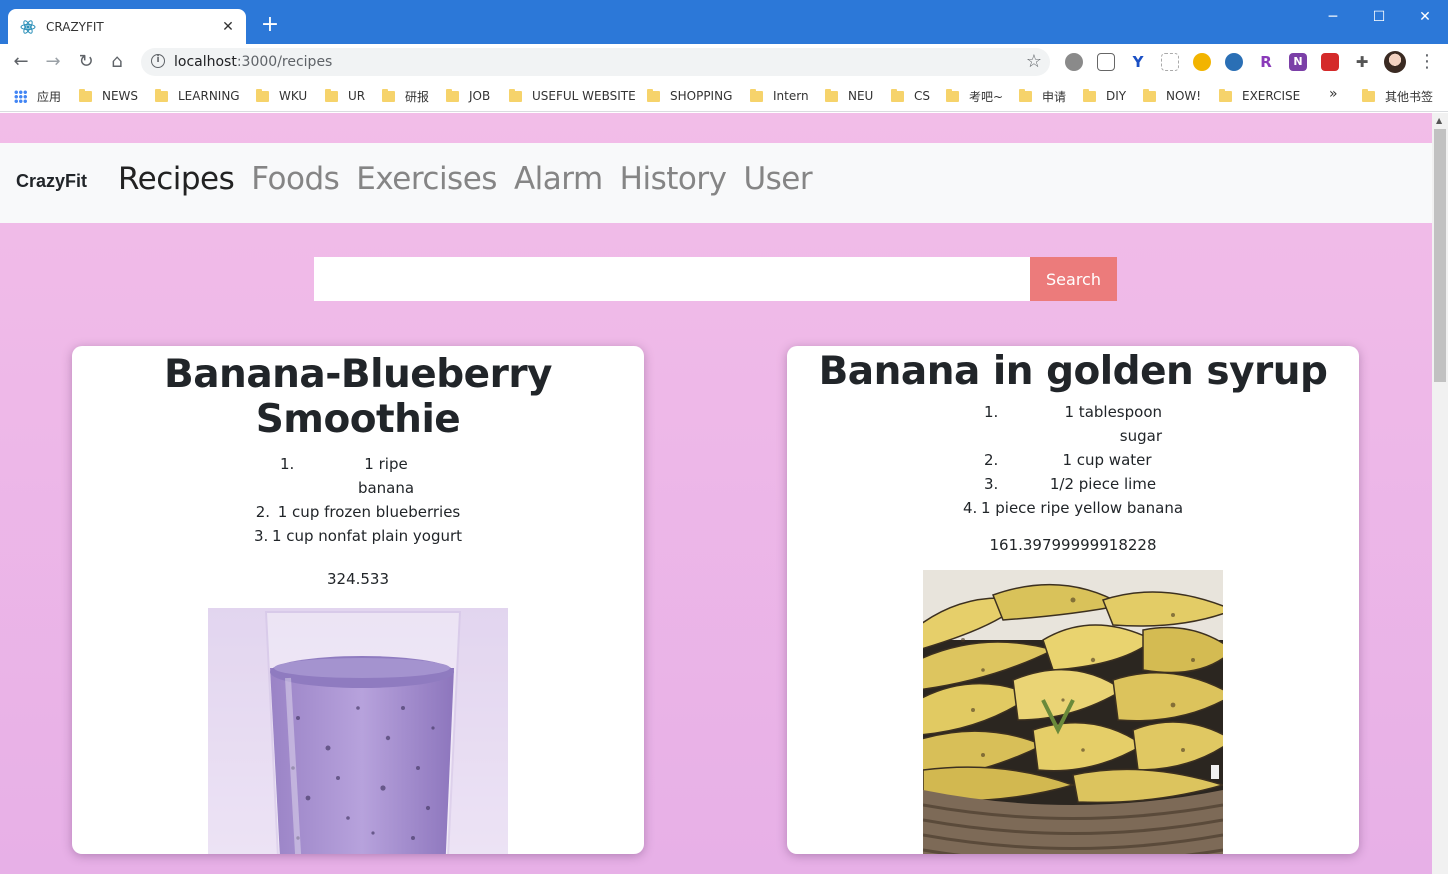 This screenshot has width=1448, height=874. Describe the element at coordinates (1184, 96) in the screenshot. I see `bookmark-label: NOW!` at that location.